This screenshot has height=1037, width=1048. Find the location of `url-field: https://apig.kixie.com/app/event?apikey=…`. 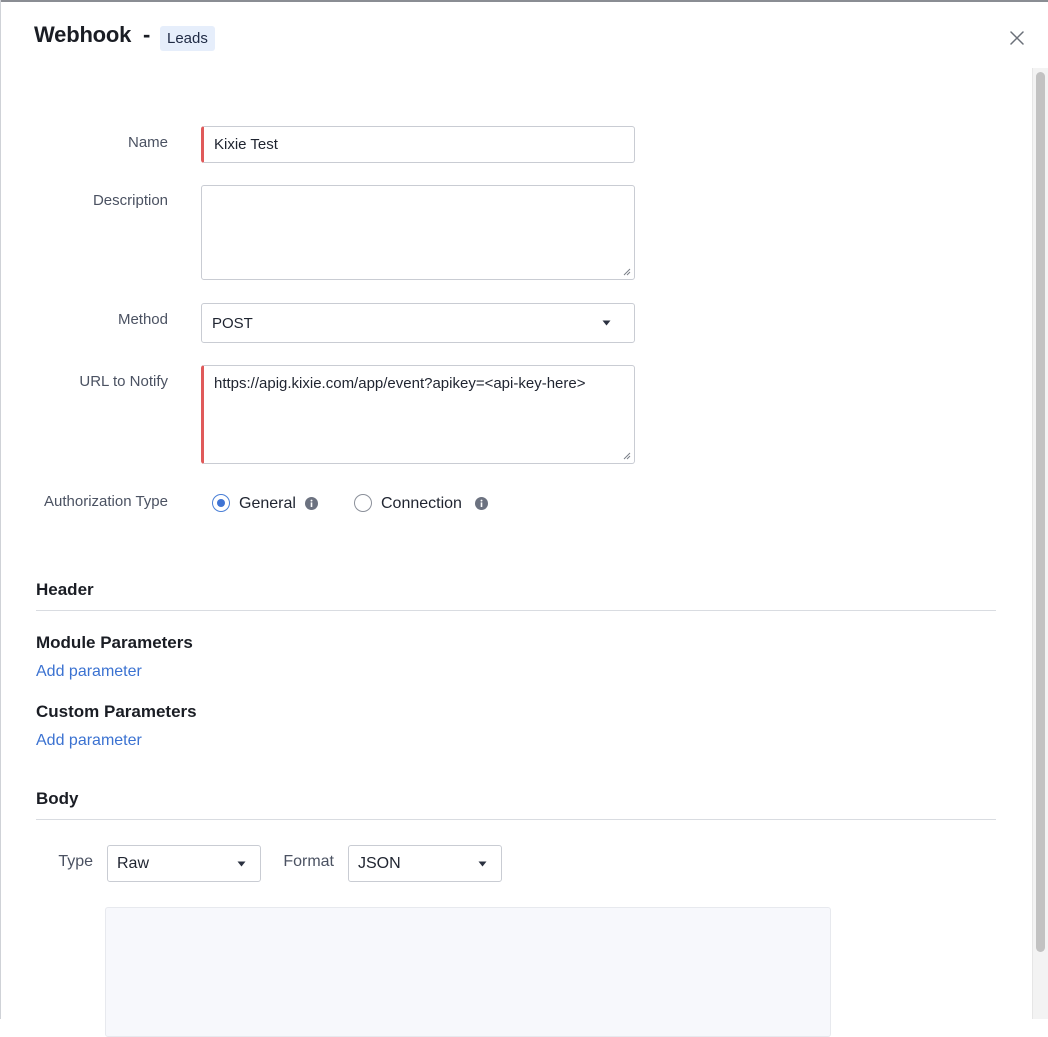

url-field: https://apig.kixie.com/app/event?apikey=… is located at coordinates (418, 414).